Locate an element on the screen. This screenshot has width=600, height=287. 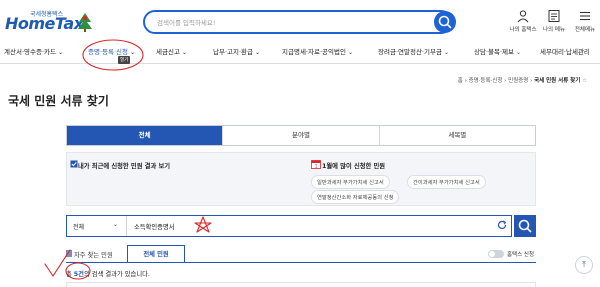
category-tabs: 전체 분야별 세목별 is located at coordinates (301, 135).